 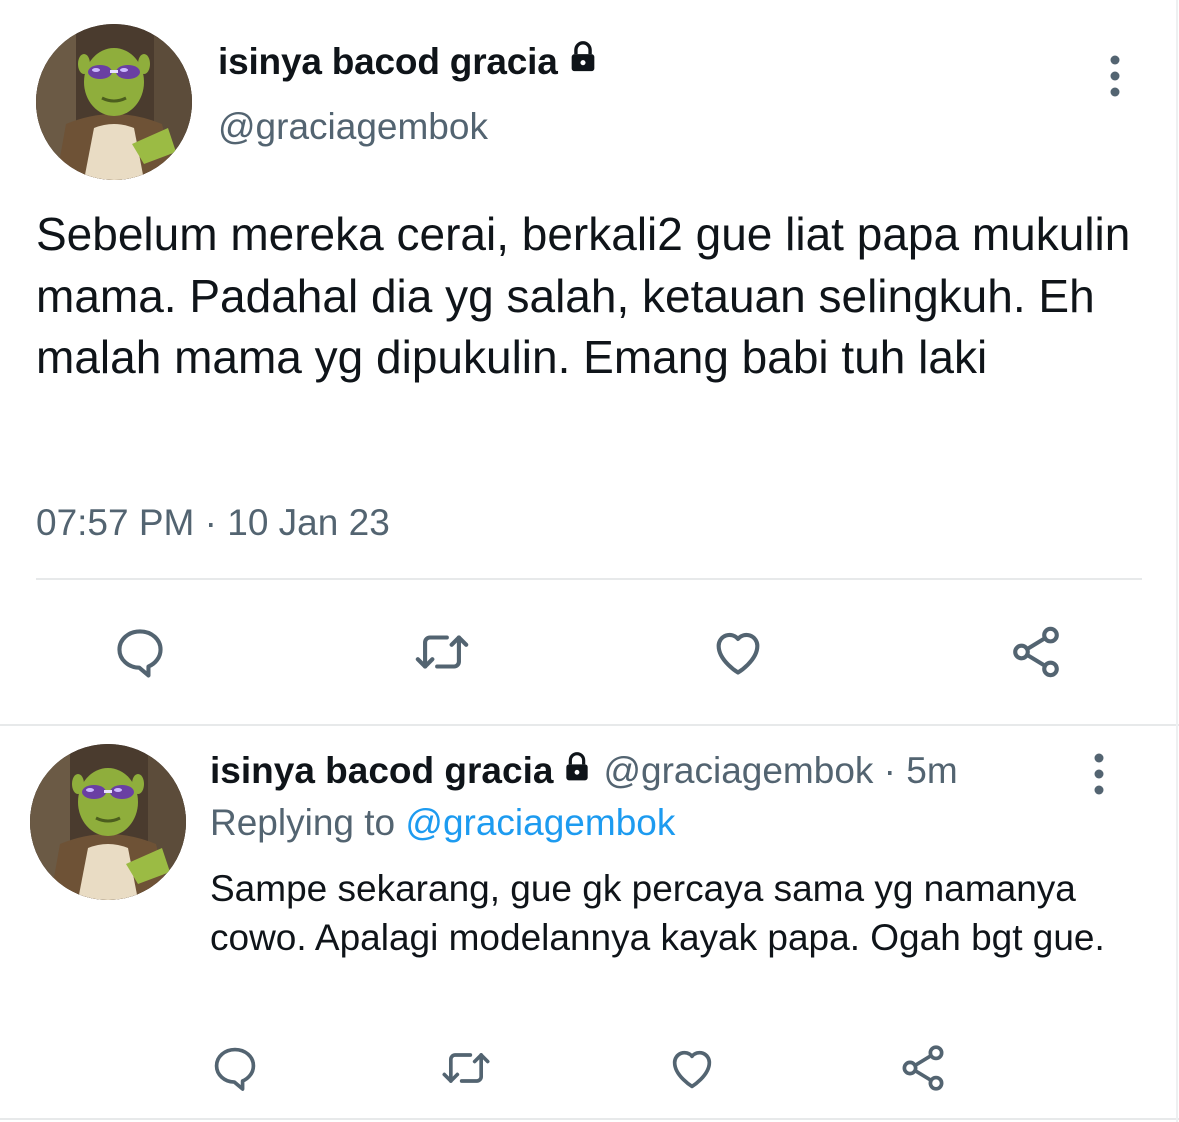 I want to click on reply-tweet-handle-time: @graciagembok · 5m, so click(x=780, y=771).